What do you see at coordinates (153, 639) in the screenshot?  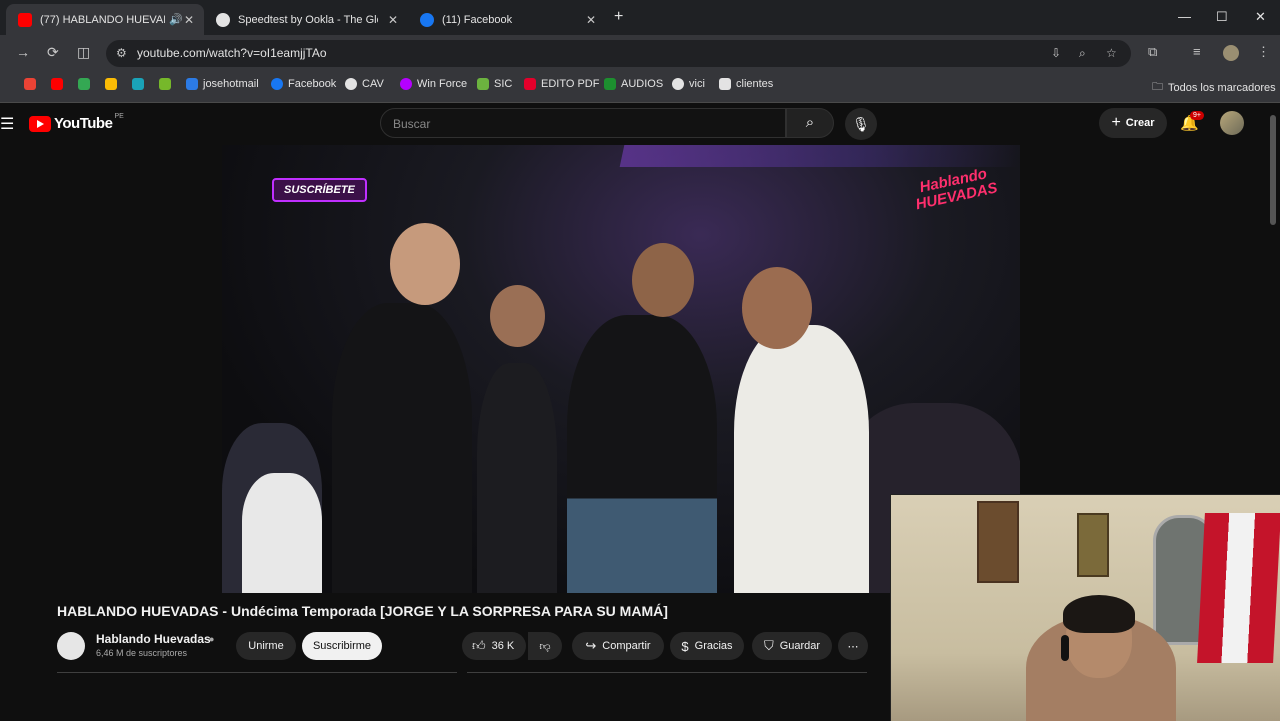 I see `channel-name: Hablando Huevadas` at bounding box center [153, 639].